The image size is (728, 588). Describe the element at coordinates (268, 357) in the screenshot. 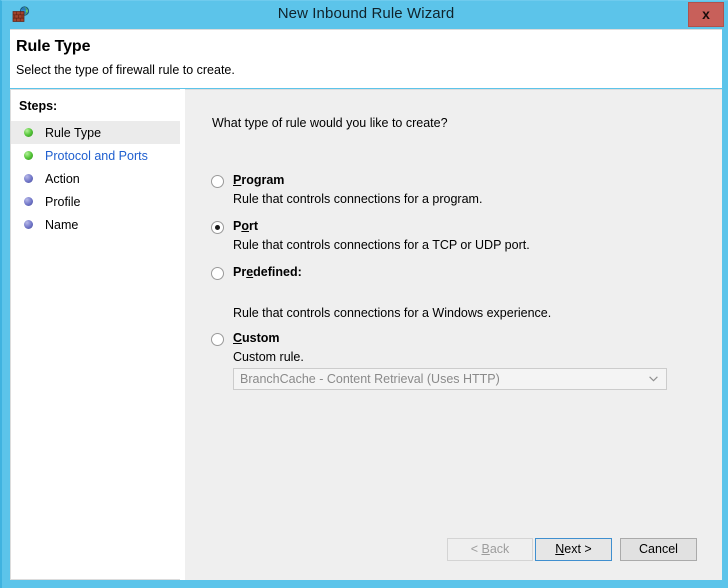

I see `option-custom-description: Custom rule.` at that location.